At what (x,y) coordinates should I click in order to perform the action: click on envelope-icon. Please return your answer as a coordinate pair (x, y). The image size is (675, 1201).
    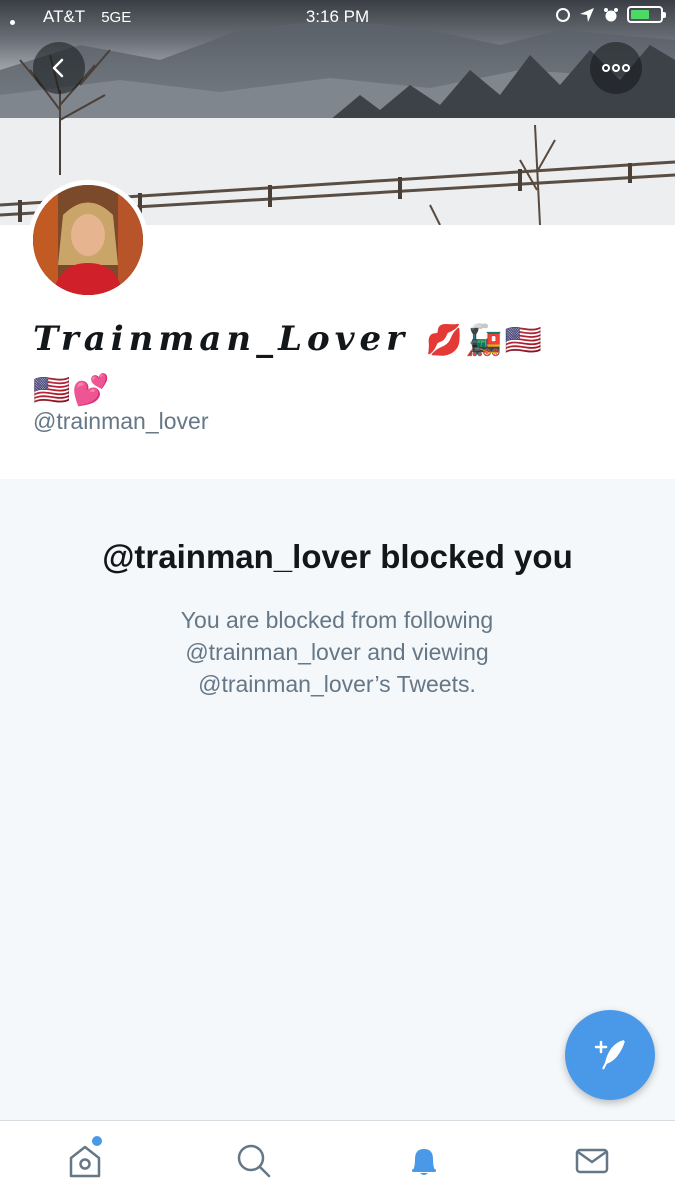
    Looking at the image, I should click on (592, 1161).